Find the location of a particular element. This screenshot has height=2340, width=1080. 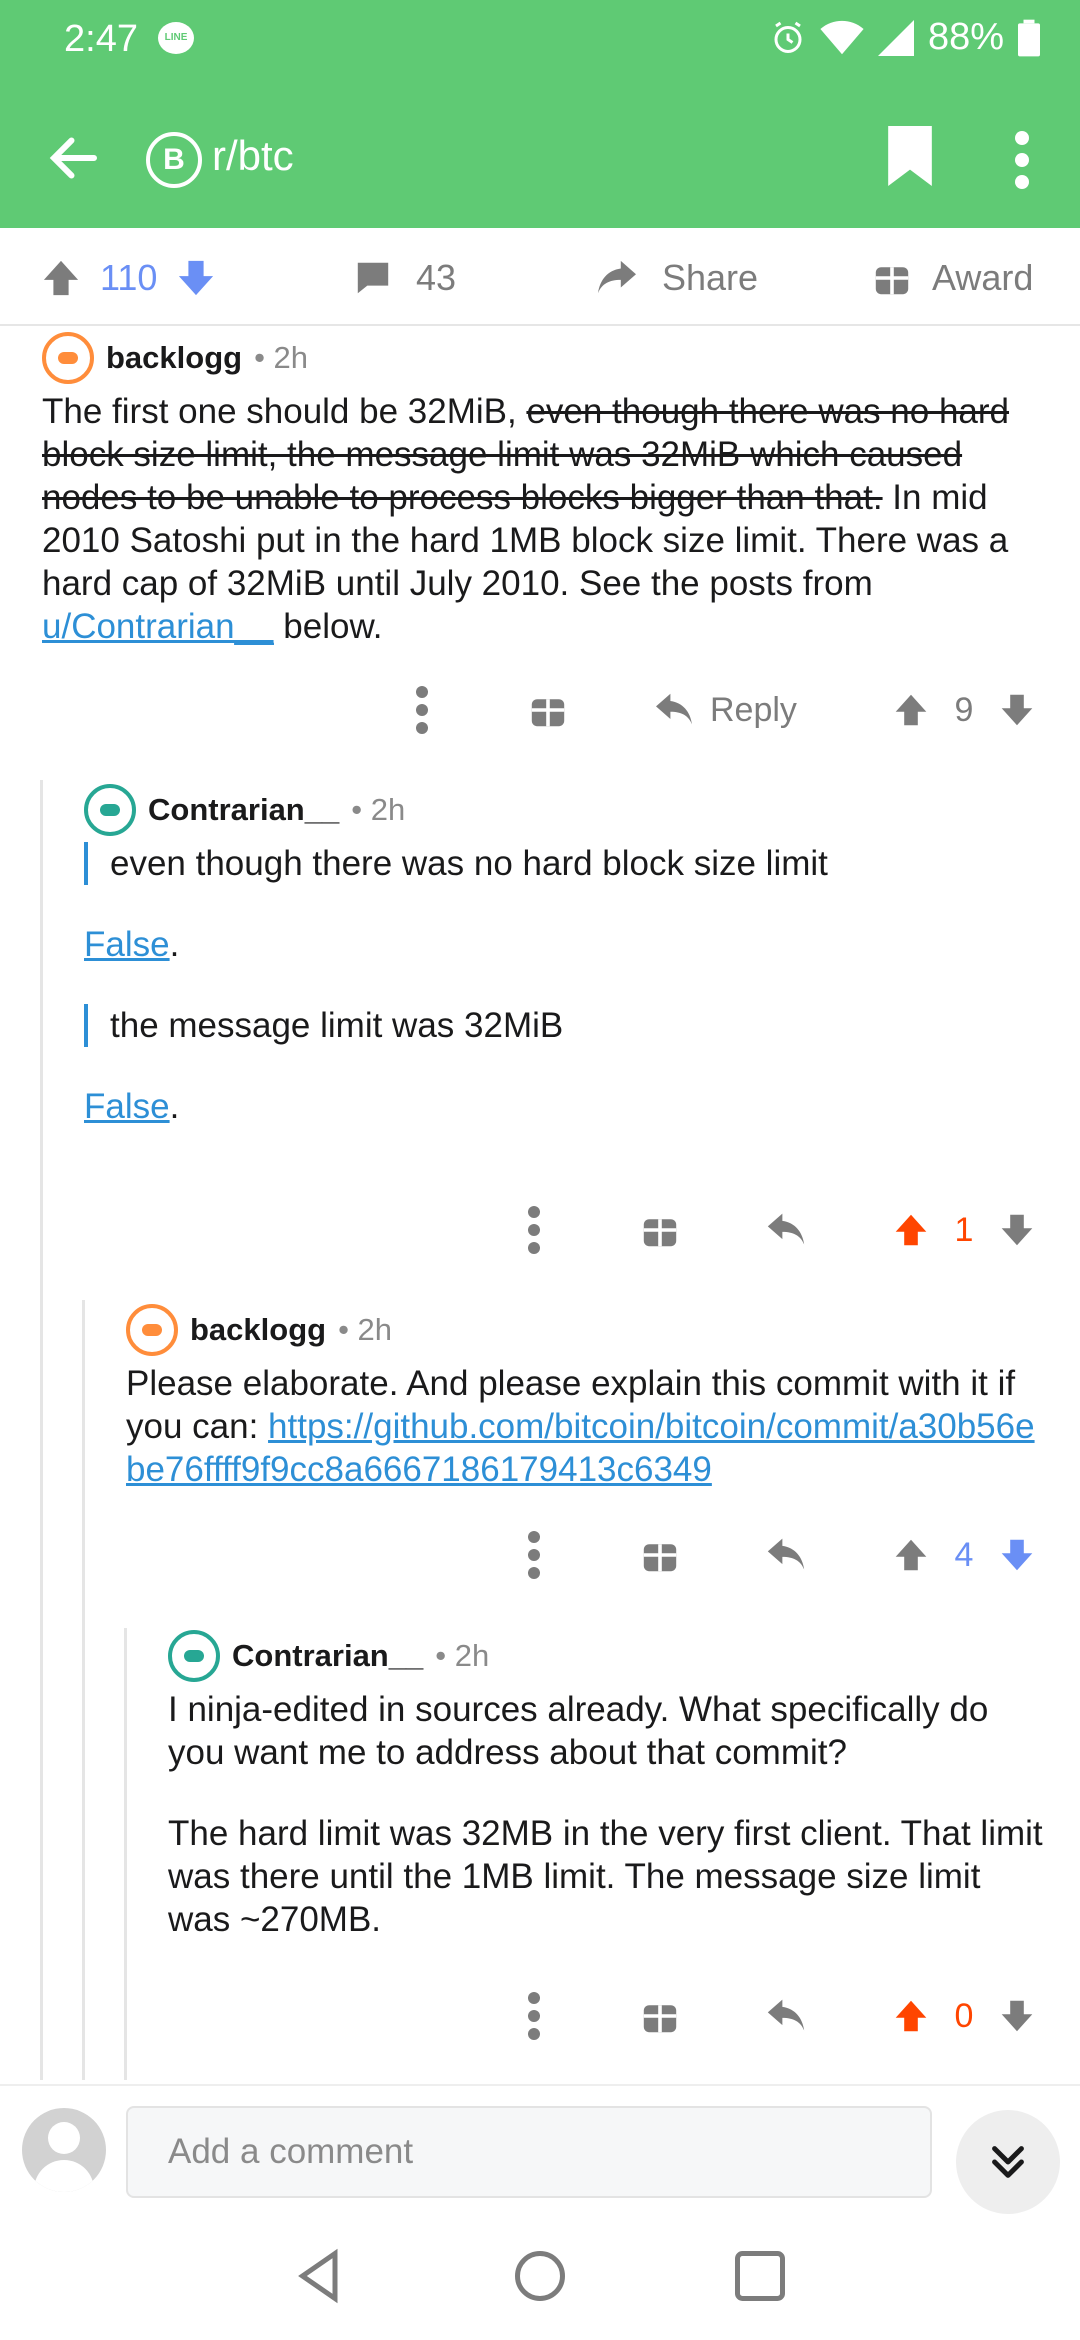

award-button: Award is located at coordinates (953, 278).